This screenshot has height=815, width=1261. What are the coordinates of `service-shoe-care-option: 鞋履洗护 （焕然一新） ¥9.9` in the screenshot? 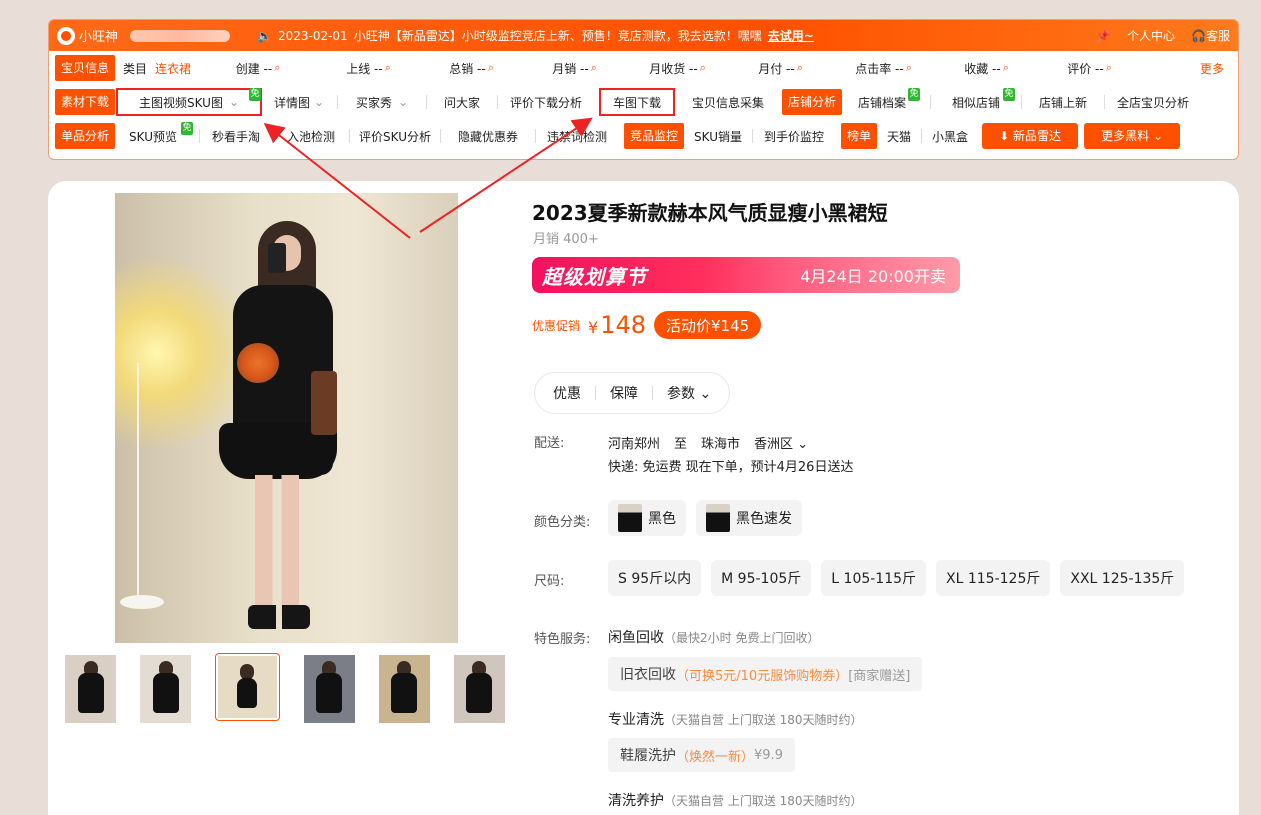 It's located at (701, 755).